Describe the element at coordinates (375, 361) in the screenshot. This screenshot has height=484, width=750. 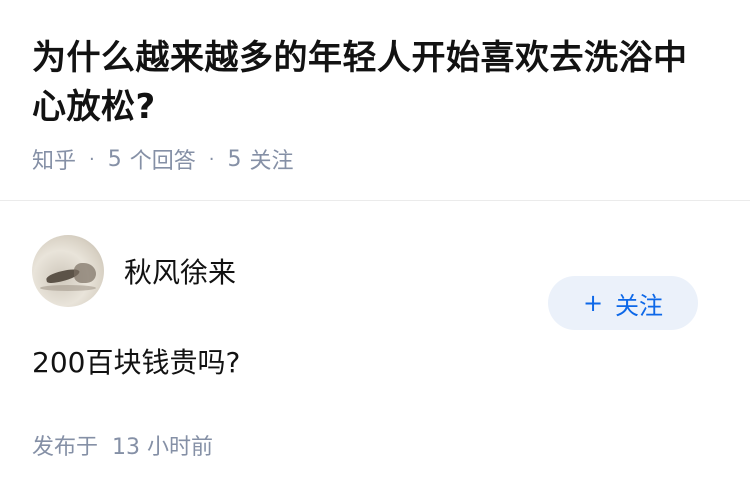
I see `answer-content: 200百块钱贵吗?` at that location.